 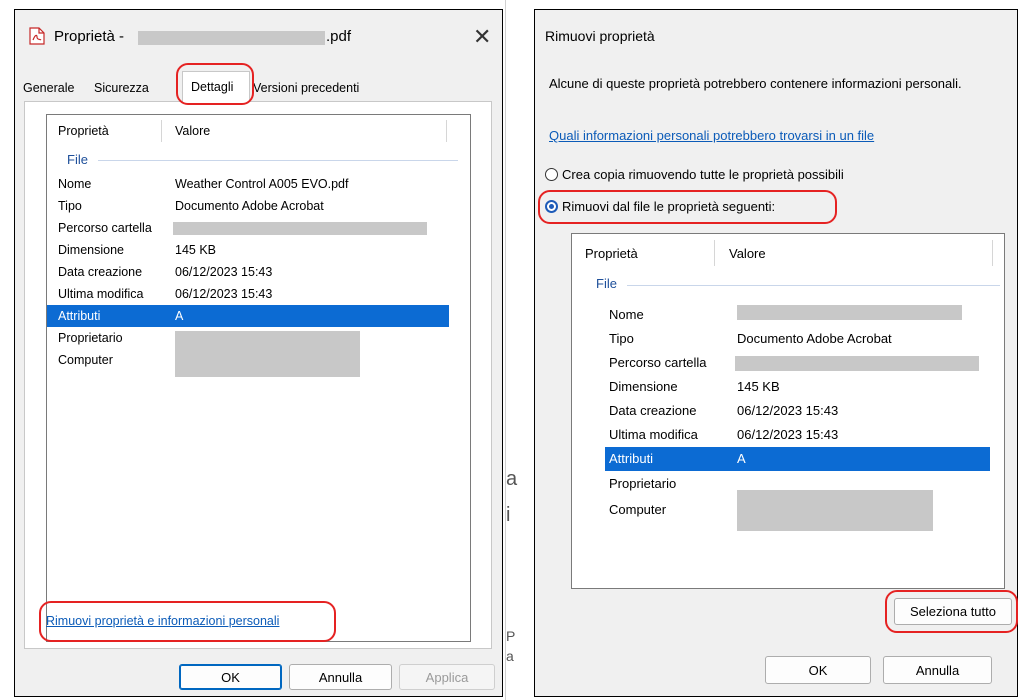 I want to click on highlight-select-all, so click(x=951, y=611).